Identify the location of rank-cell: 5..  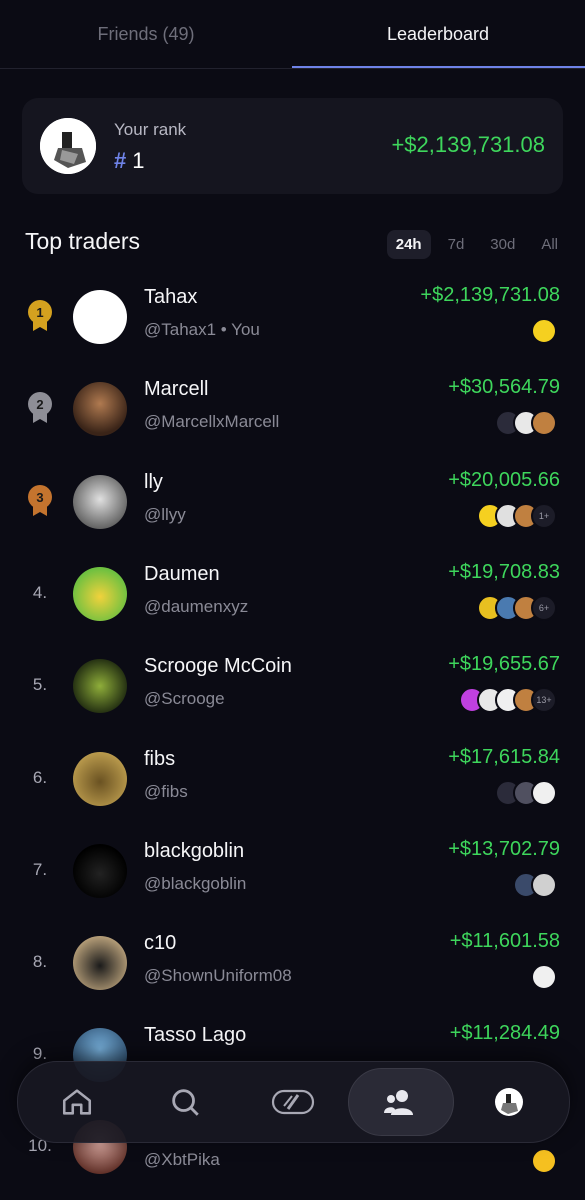
(40, 685).